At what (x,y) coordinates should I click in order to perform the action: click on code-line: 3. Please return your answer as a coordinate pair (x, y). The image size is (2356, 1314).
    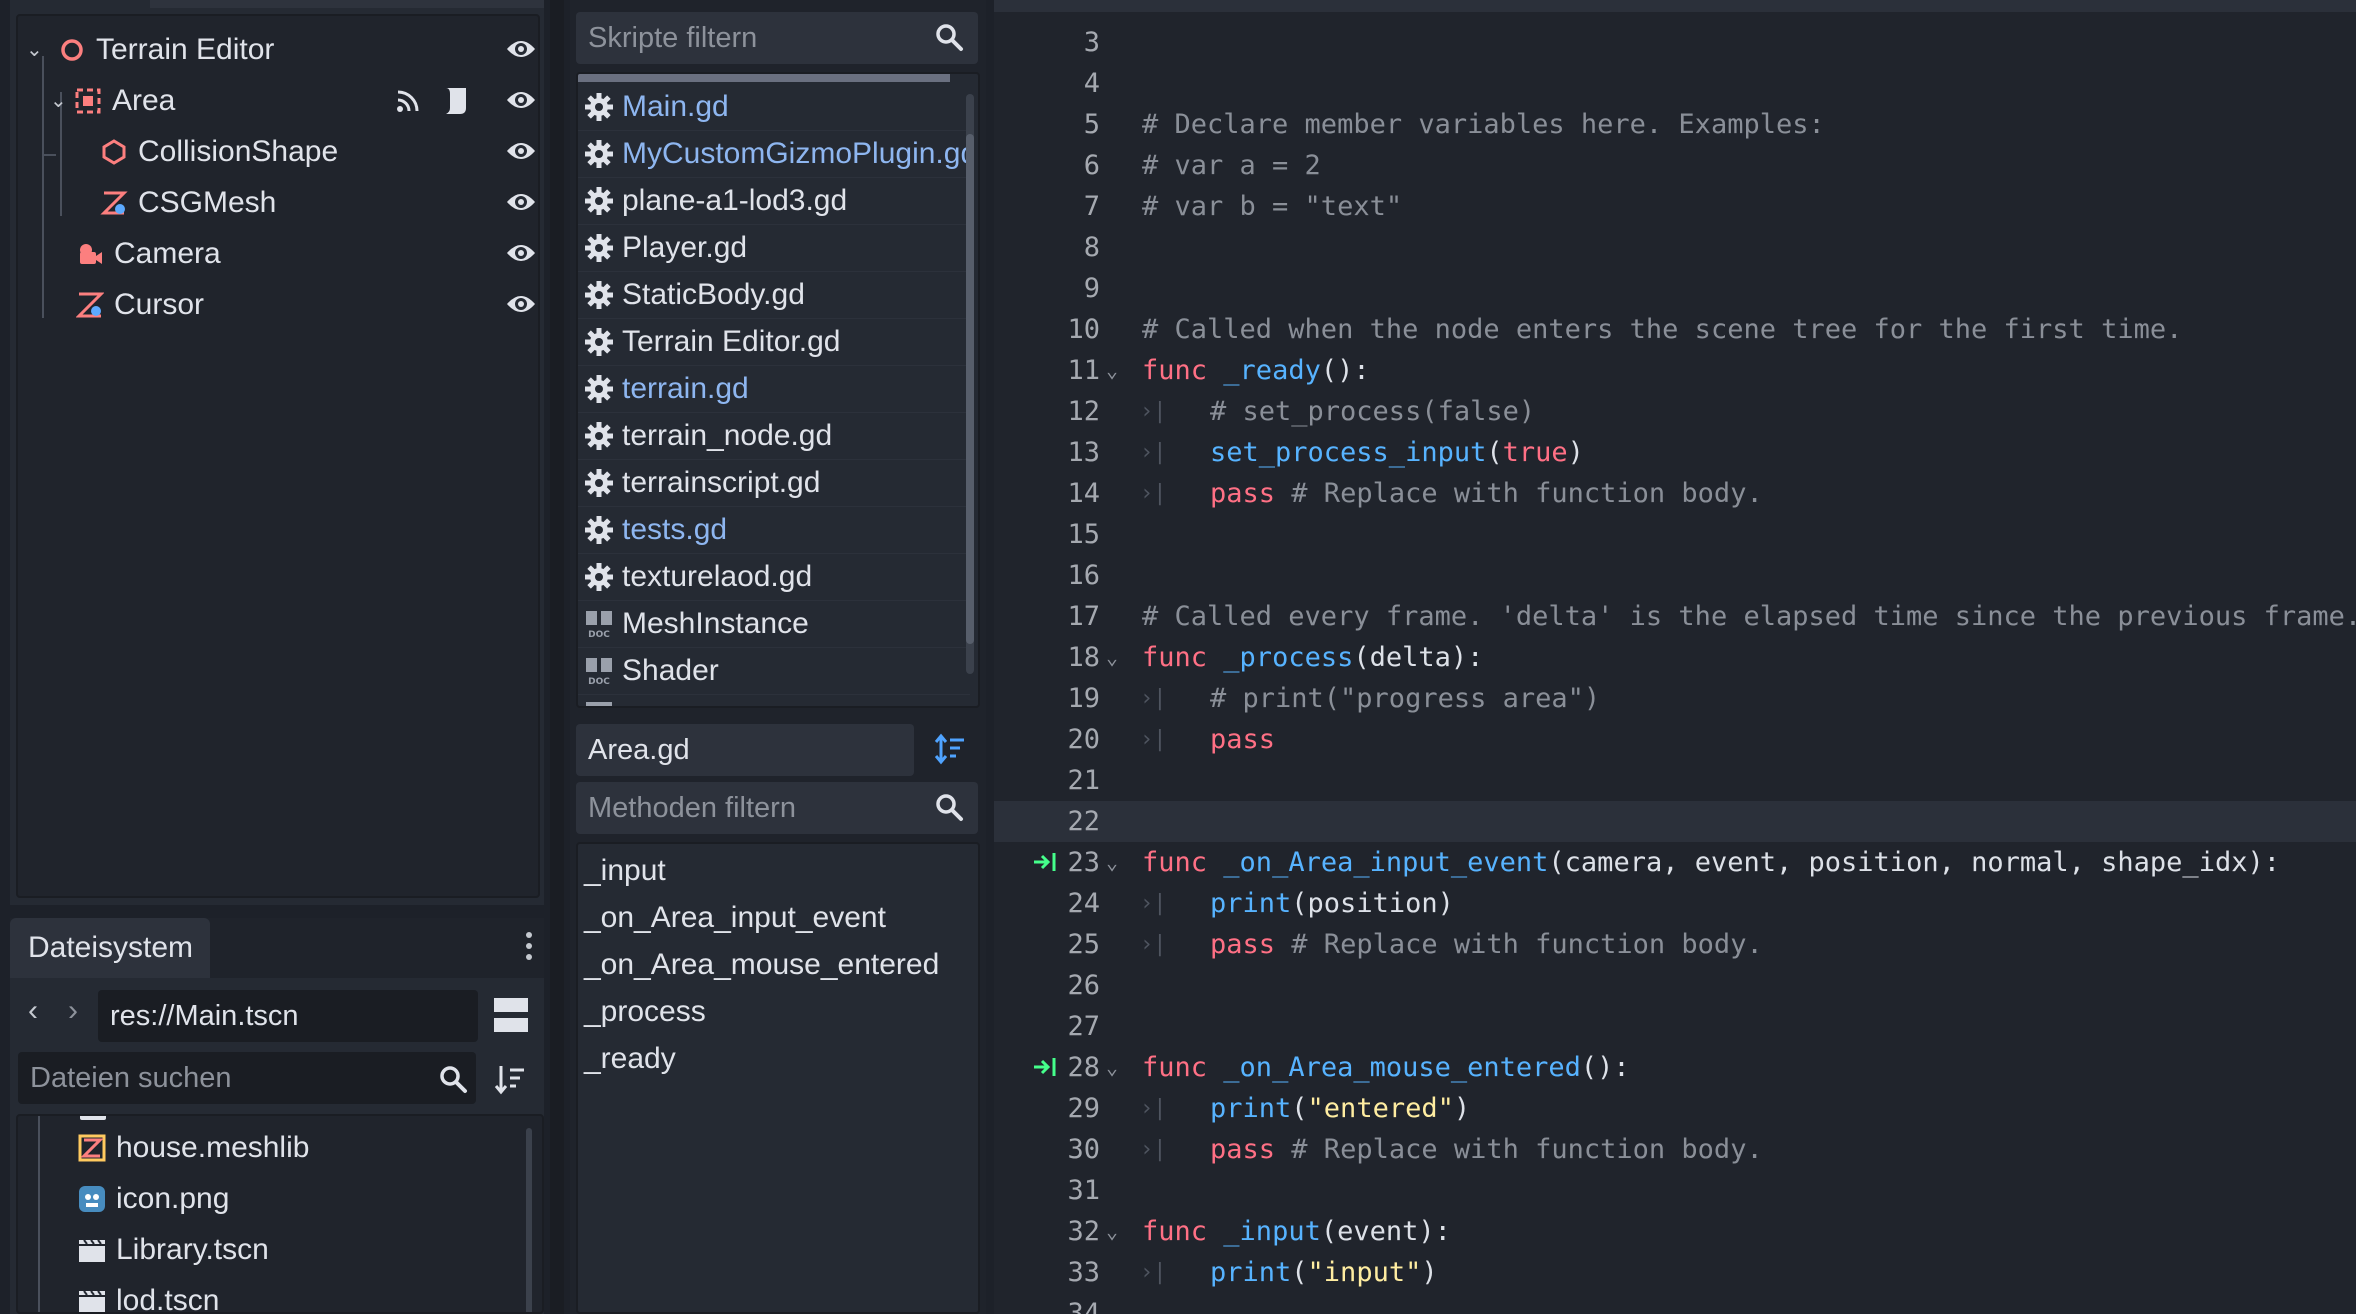
    Looking at the image, I should click on (1675, 42).